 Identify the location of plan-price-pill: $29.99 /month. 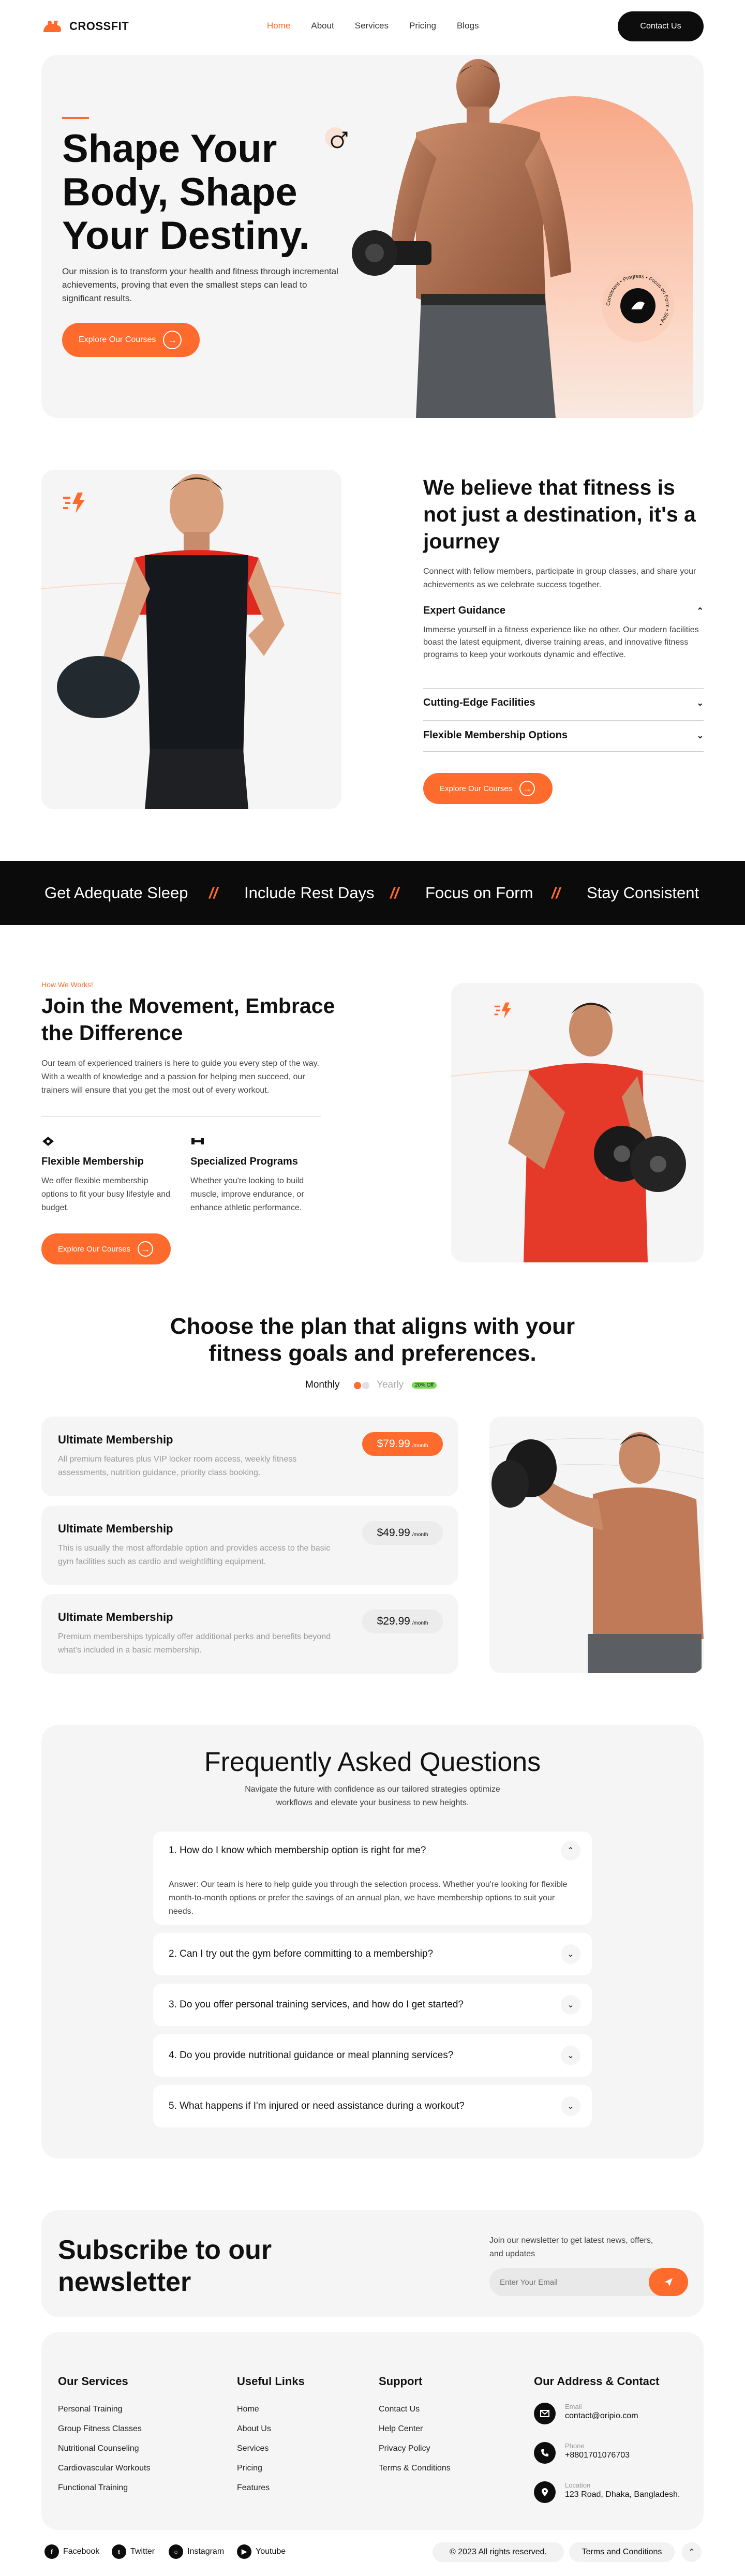
(403, 1622).